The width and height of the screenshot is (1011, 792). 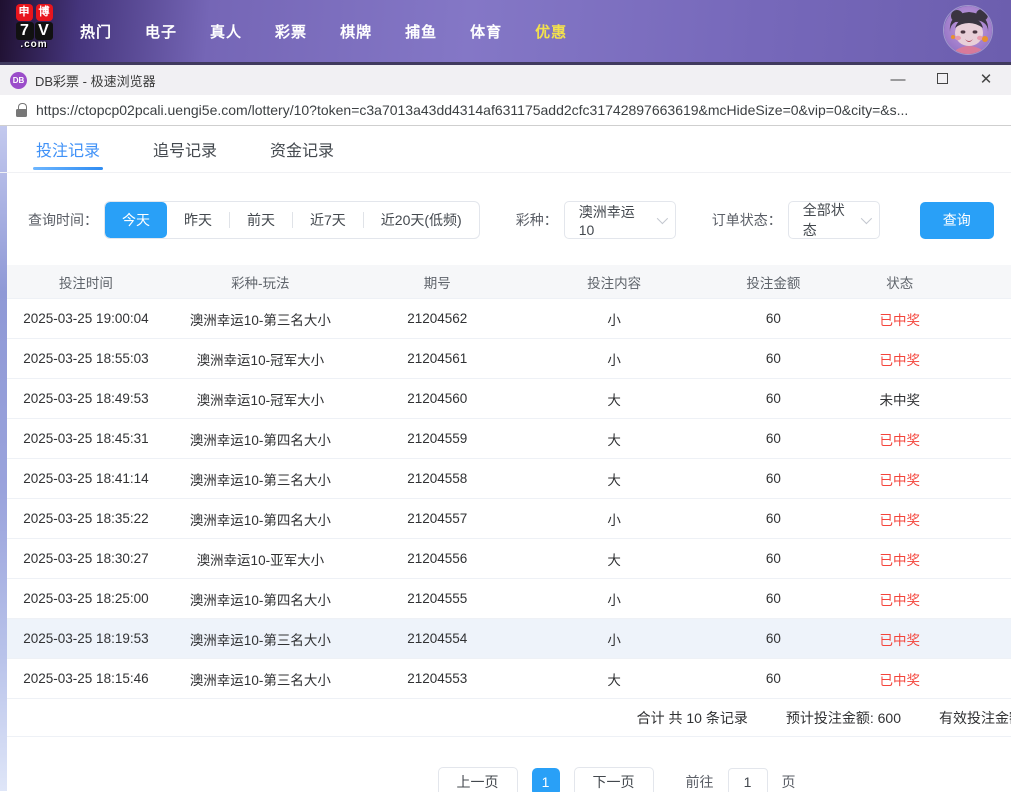 I want to click on window-title: DB彩票 - 极速浏览器, so click(x=95, y=81).